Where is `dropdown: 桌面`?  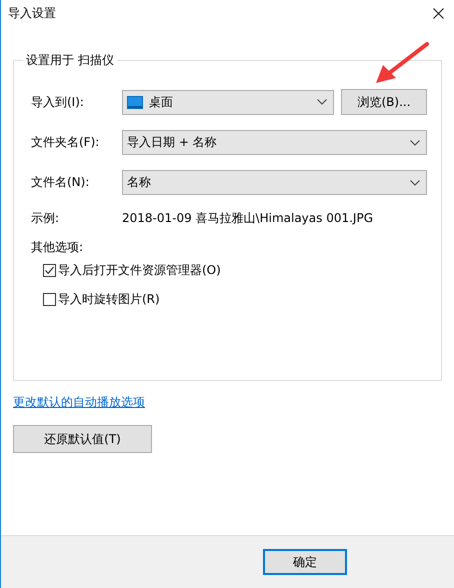
dropdown: 桌面 is located at coordinates (228, 102).